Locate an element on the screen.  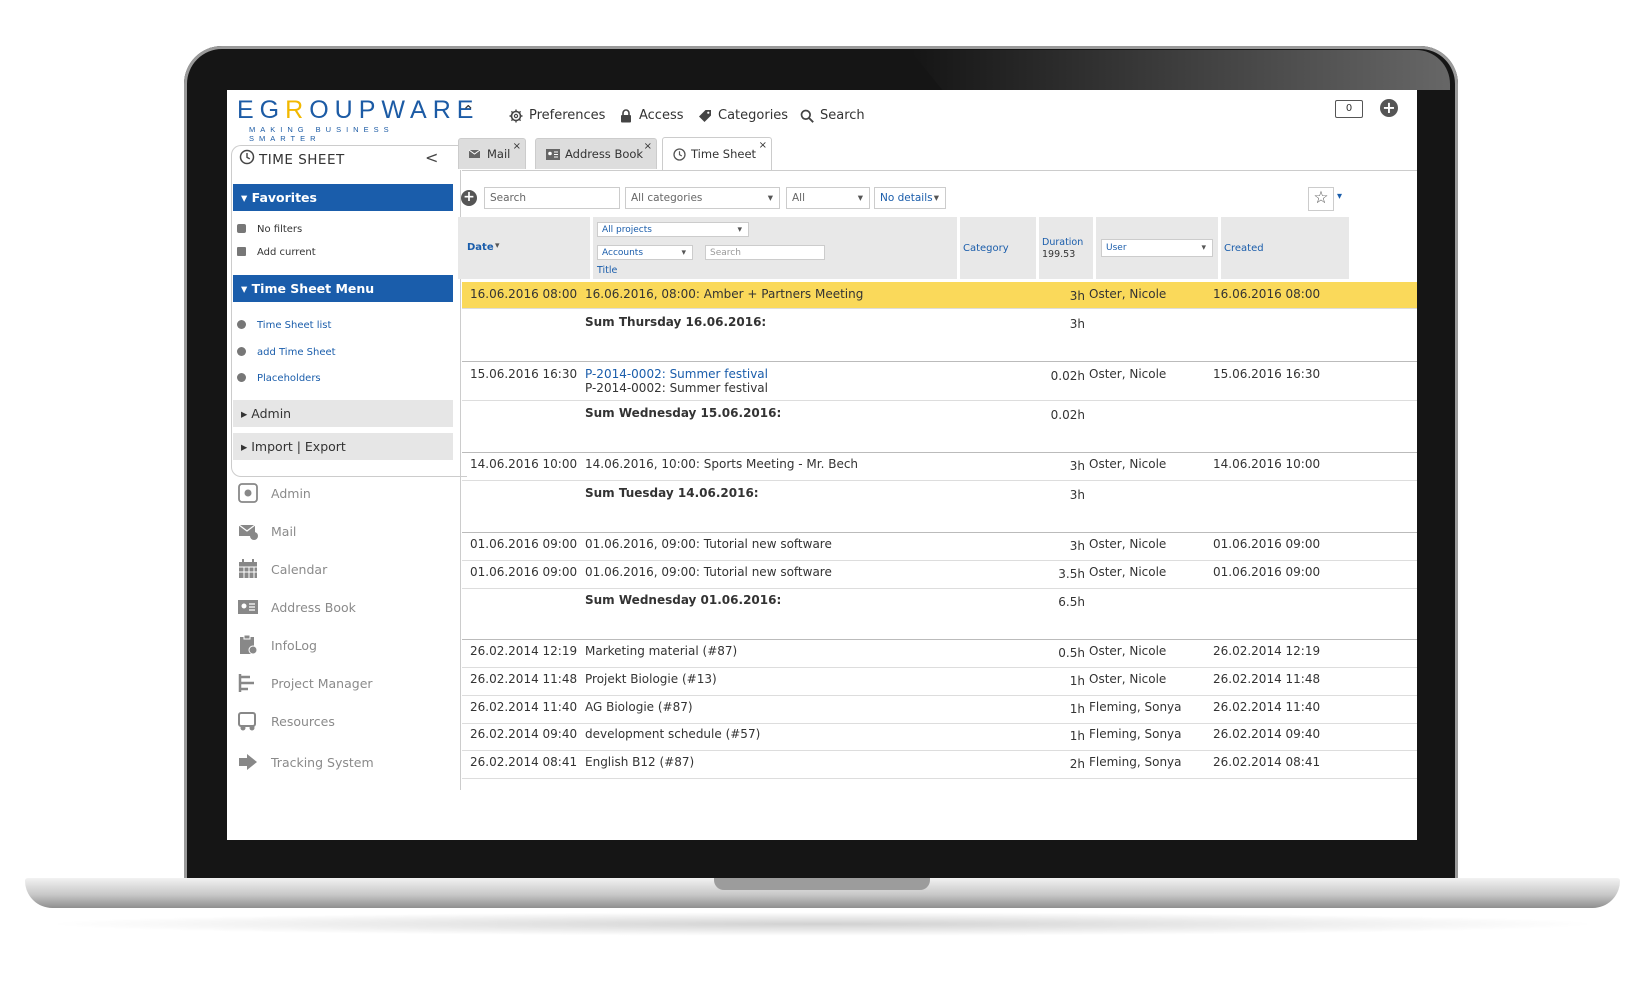
projects-filter: All projects is located at coordinates (673, 229).